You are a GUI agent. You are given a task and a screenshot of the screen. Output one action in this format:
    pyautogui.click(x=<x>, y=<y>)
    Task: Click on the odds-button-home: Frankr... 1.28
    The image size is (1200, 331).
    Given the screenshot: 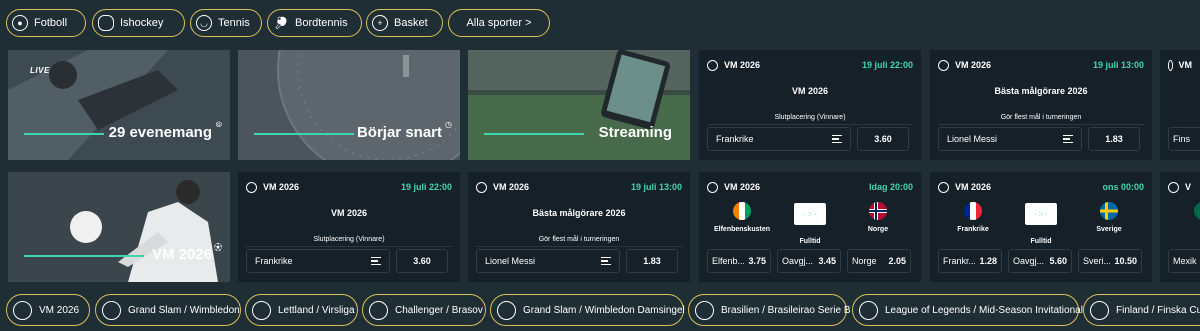 What is the action you would take?
    pyautogui.click(x=970, y=261)
    